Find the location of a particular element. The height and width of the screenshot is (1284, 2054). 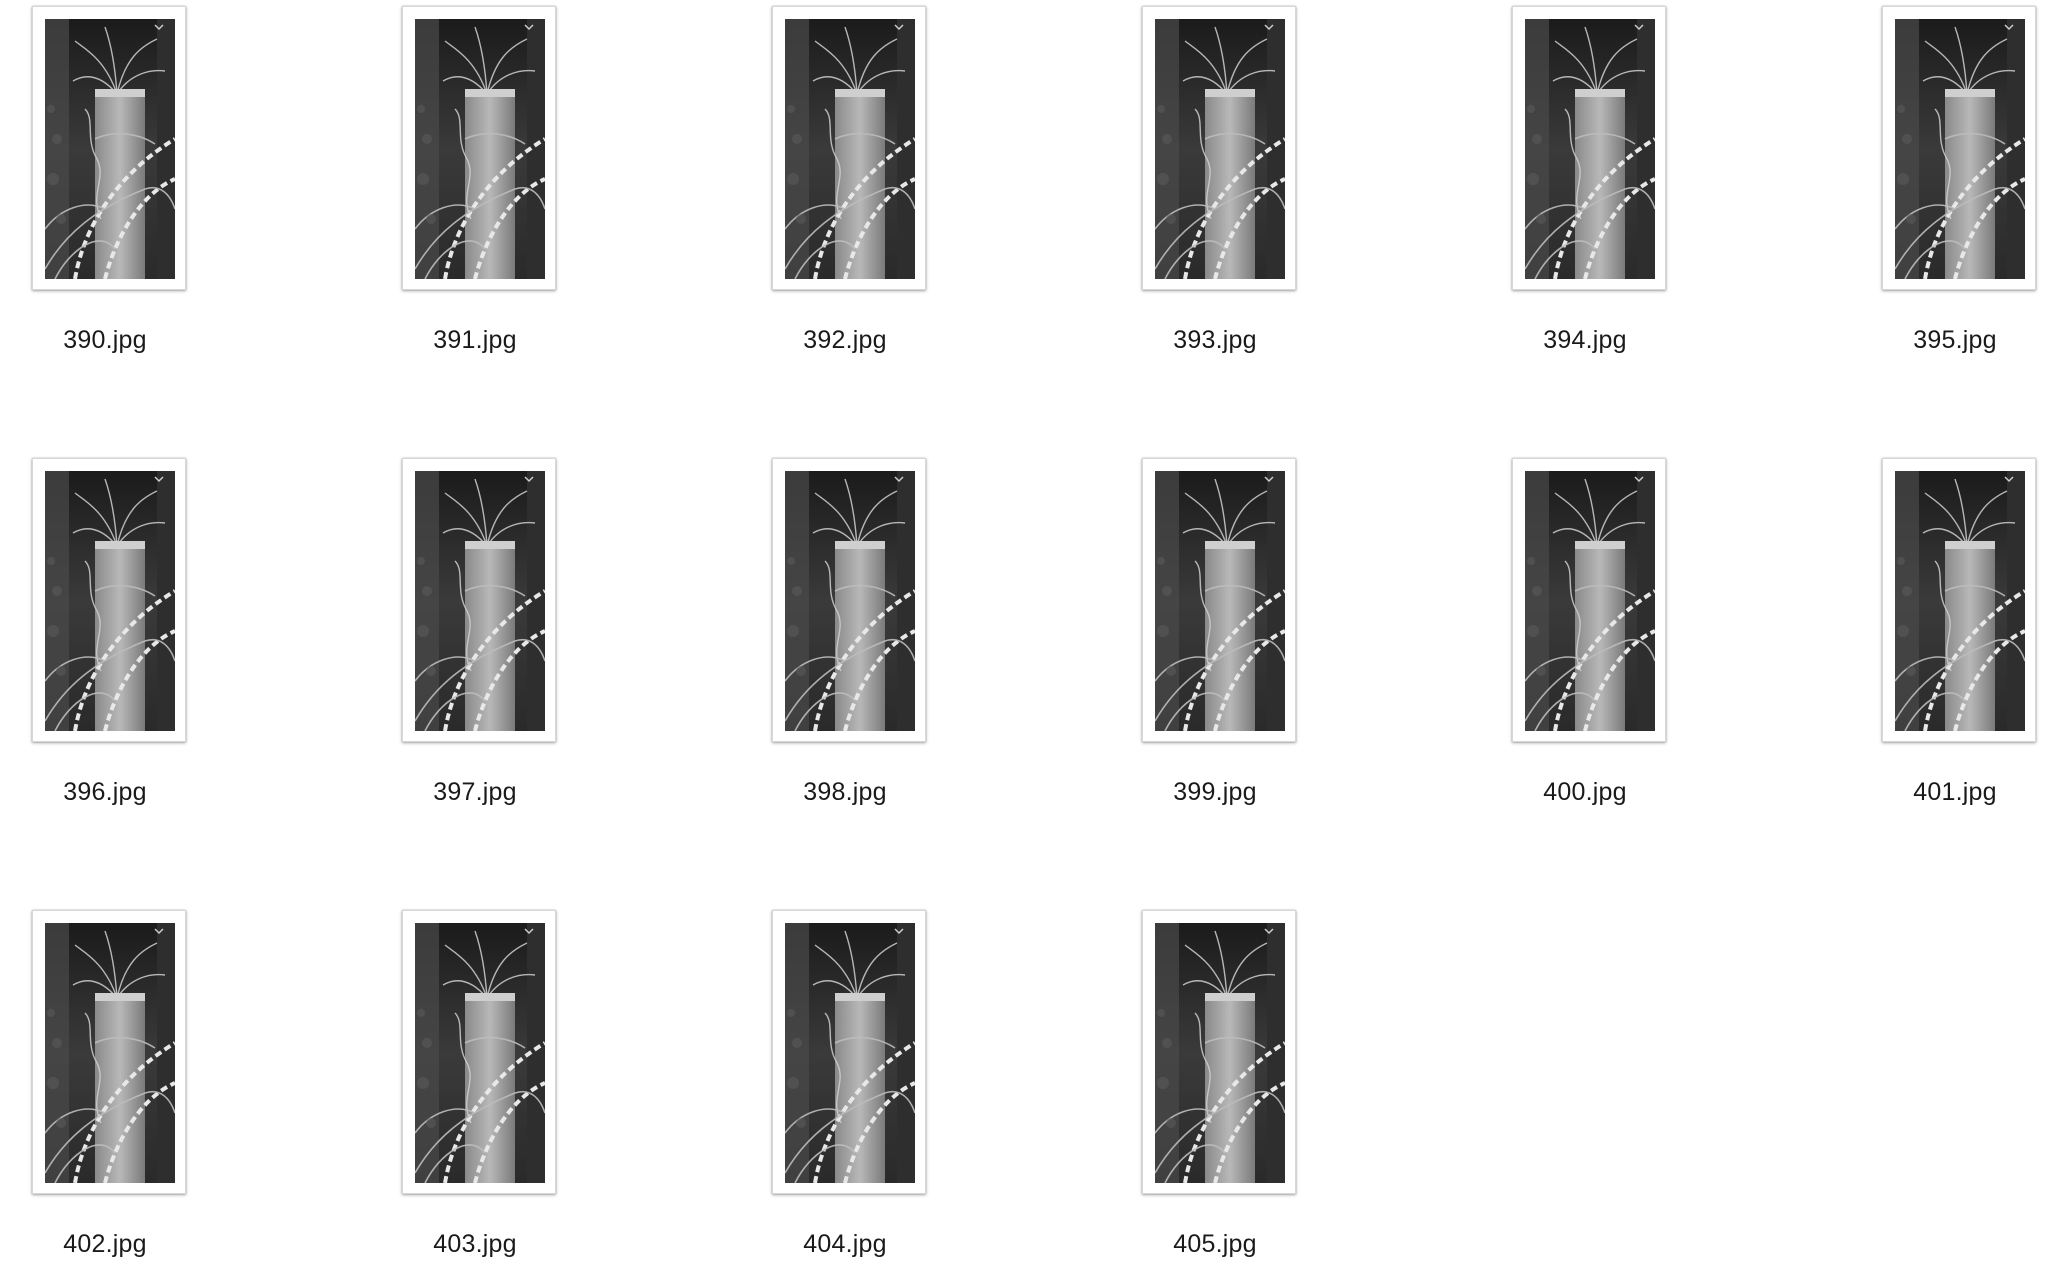

file-name: 390.jpg is located at coordinates (105, 340).